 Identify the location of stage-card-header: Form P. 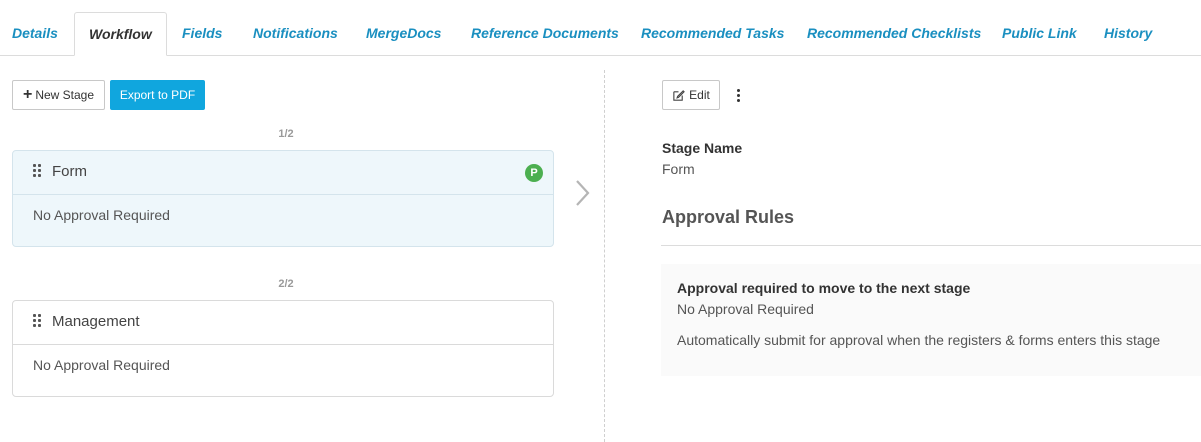
(283, 173).